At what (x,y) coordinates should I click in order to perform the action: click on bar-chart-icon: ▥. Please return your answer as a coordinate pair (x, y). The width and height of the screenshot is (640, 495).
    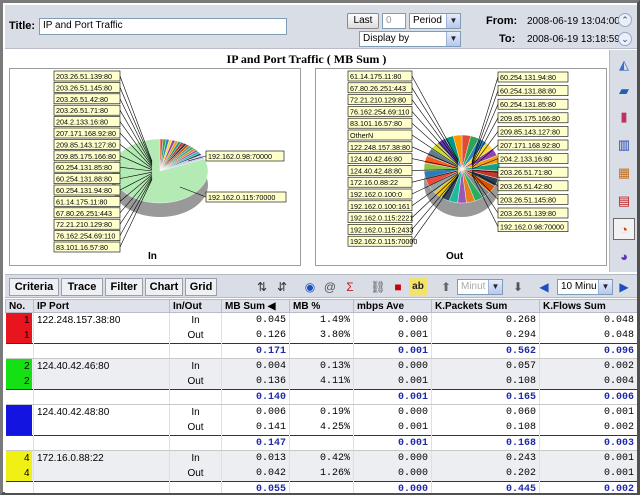
    Looking at the image, I should click on (624, 145).